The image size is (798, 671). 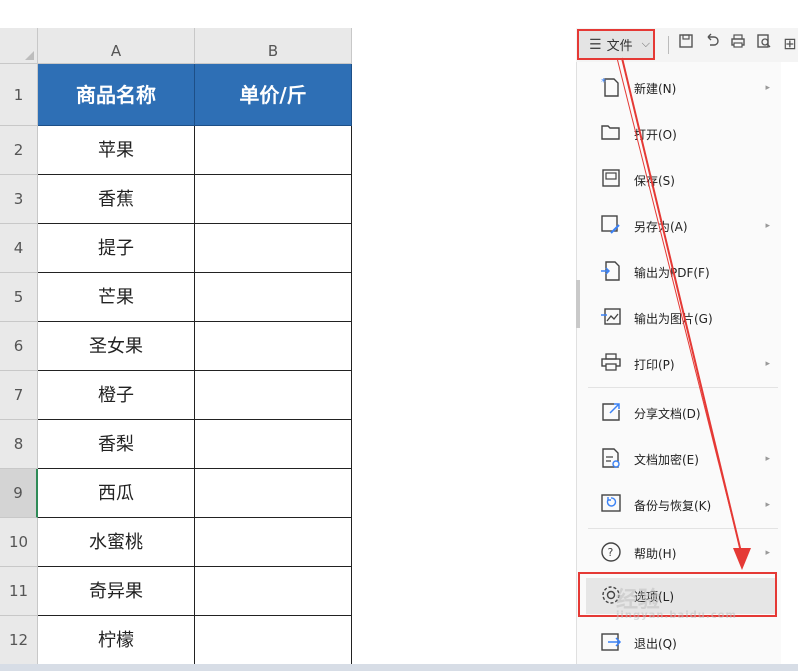 I want to click on annotation-arrow, so click(x=683, y=313).